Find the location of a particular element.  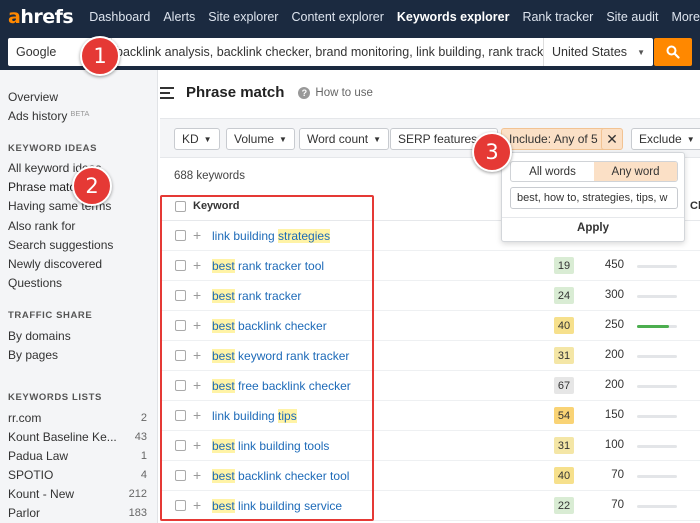

word-count-filter-button: Word count ▼ is located at coordinates (344, 139).